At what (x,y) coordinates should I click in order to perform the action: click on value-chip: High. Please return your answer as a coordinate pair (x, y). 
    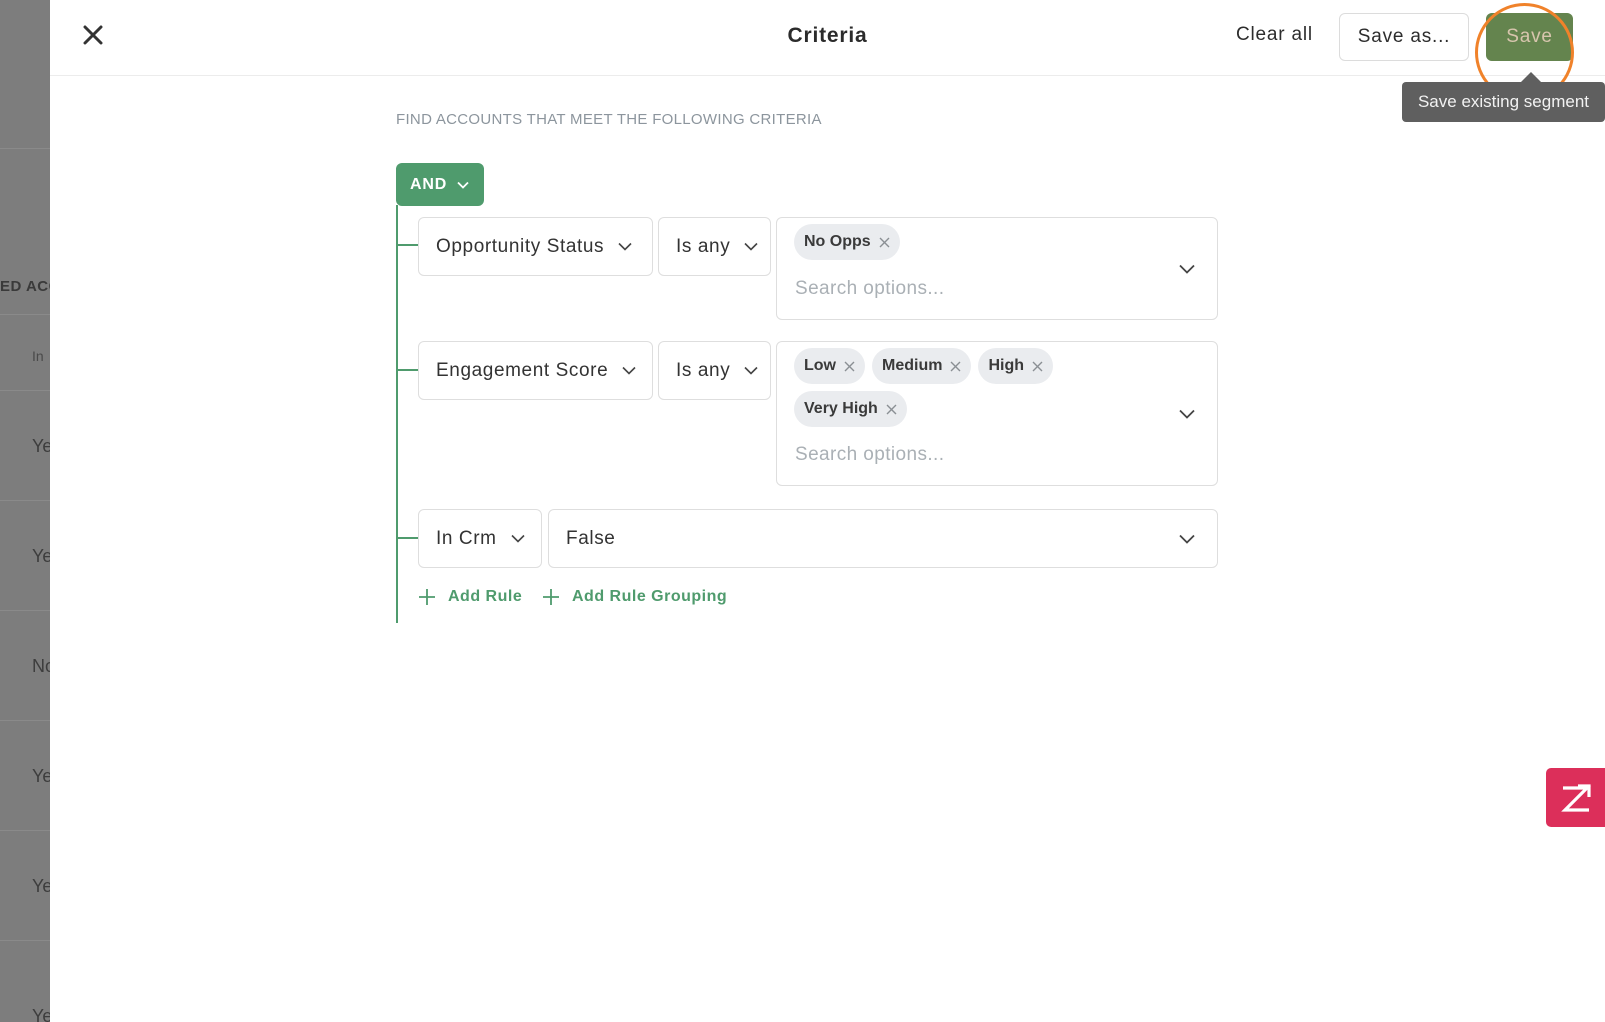
    Looking at the image, I should click on (1015, 366).